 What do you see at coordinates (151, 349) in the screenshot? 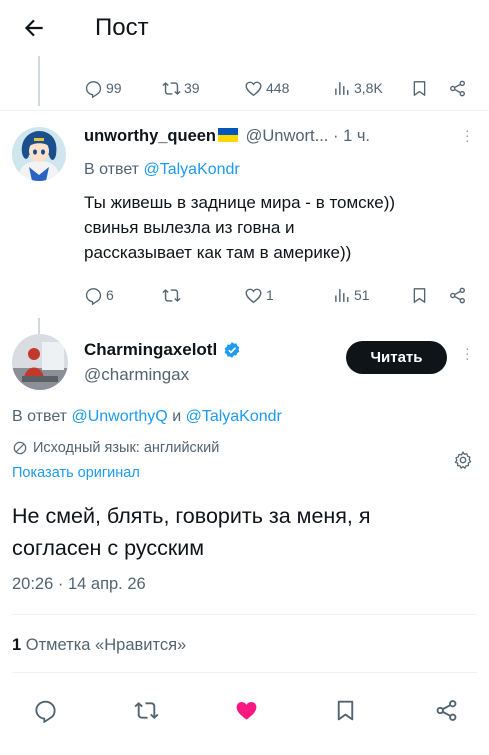
I see `username: Charmingaxelotl` at bounding box center [151, 349].